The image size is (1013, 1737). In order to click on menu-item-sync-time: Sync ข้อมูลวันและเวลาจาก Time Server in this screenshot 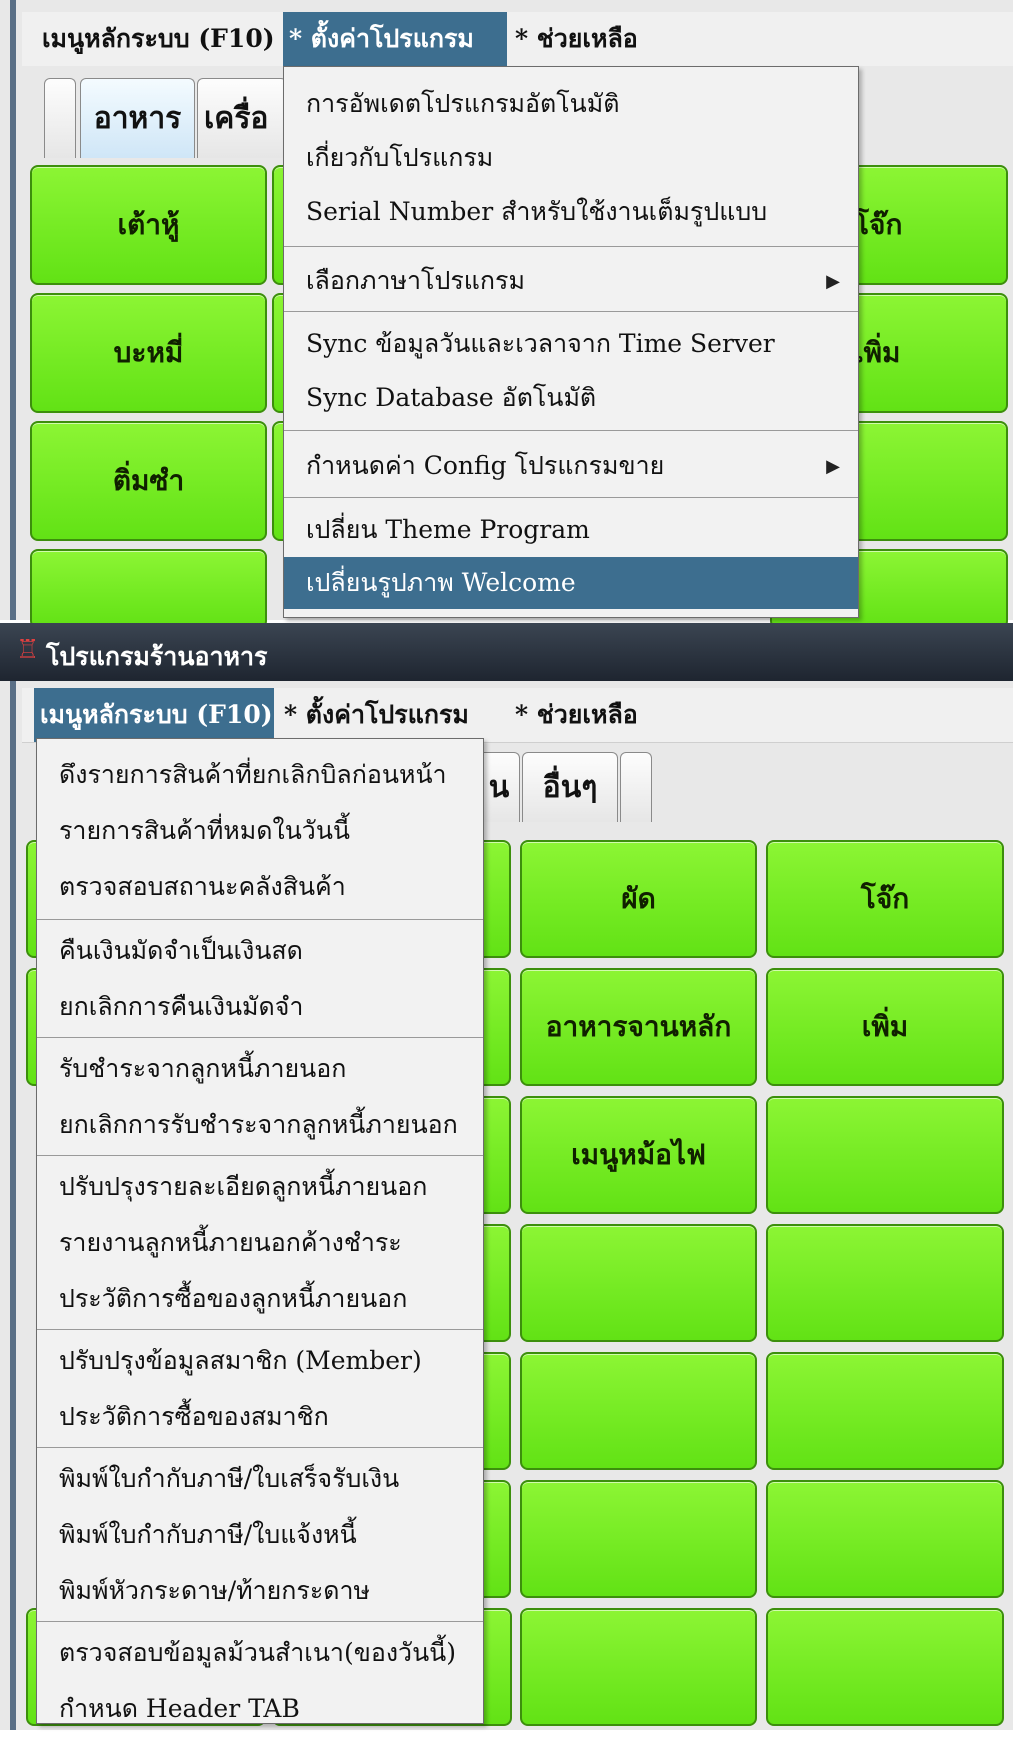, I will do `click(571, 344)`.